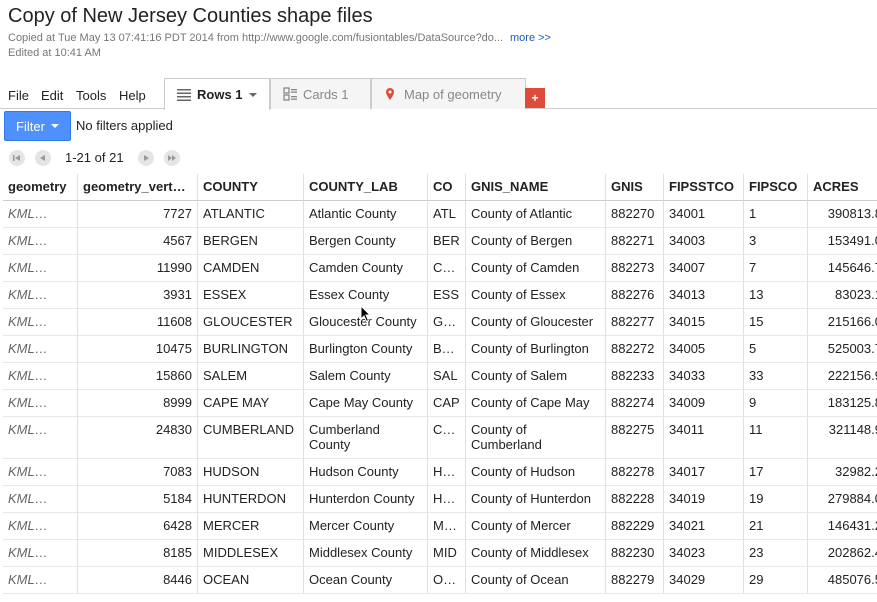 This screenshot has width=877, height=602. I want to click on column-header-fipsstco: FIPSSTCO, so click(704, 187).